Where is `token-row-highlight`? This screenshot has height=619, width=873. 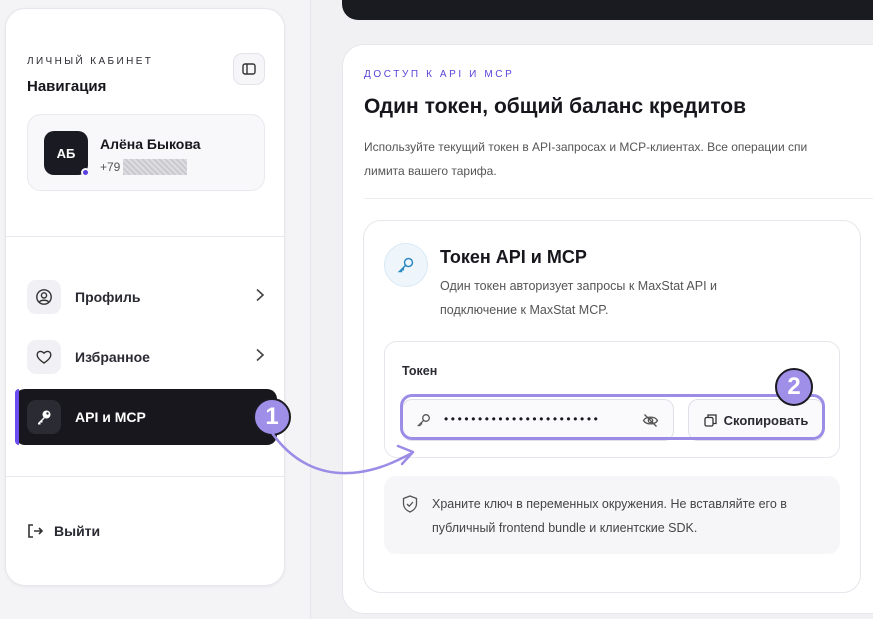
token-row-highlight is located at coordinates (612, 417).